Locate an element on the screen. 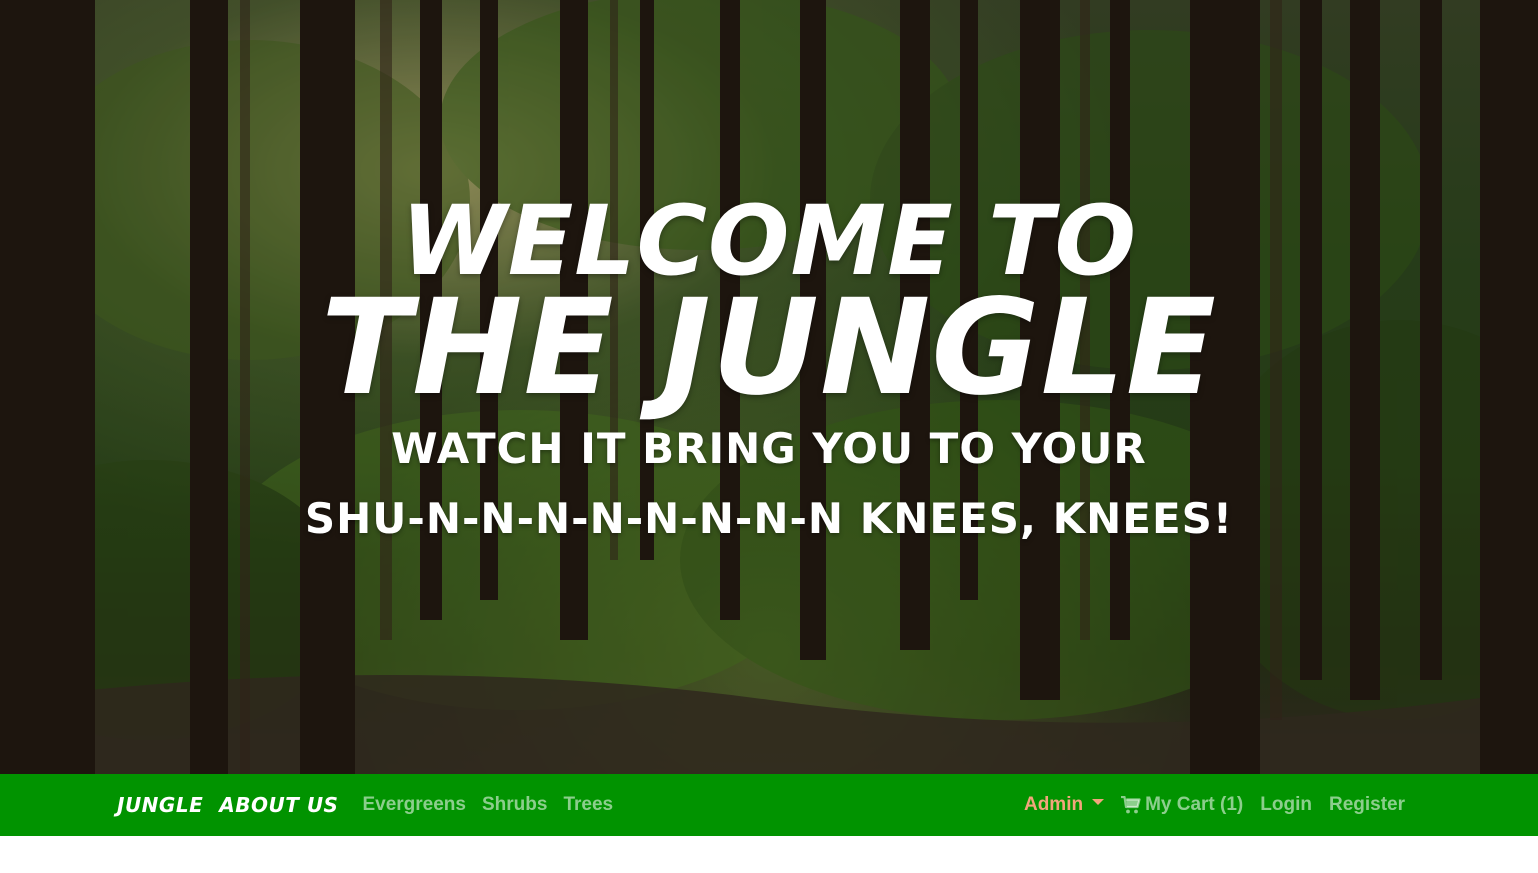 This screenshot has height=873, width=1538. nav-category-shrubs: Shrubs is located at coordinates (514, 805).